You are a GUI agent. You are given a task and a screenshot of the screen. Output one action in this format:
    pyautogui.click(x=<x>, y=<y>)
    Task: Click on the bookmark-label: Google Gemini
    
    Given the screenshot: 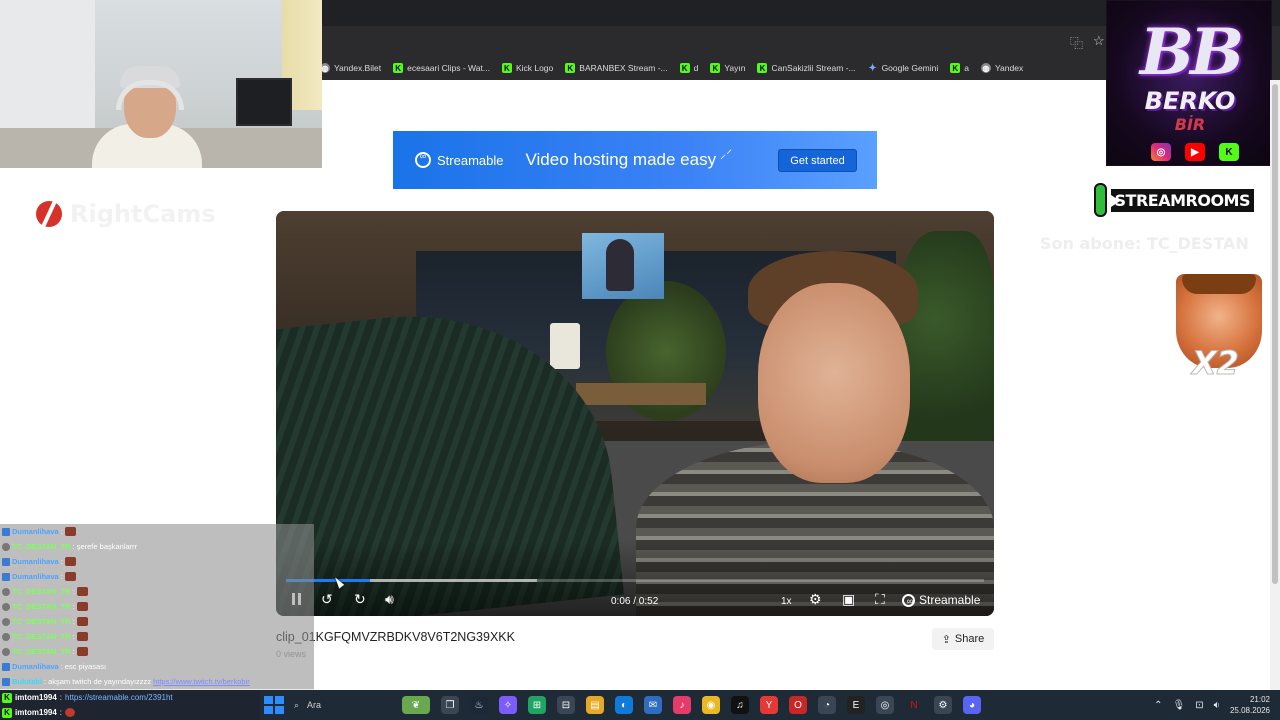 What is the action you would take?
    pyautogui.click(x=910, y=68)
    